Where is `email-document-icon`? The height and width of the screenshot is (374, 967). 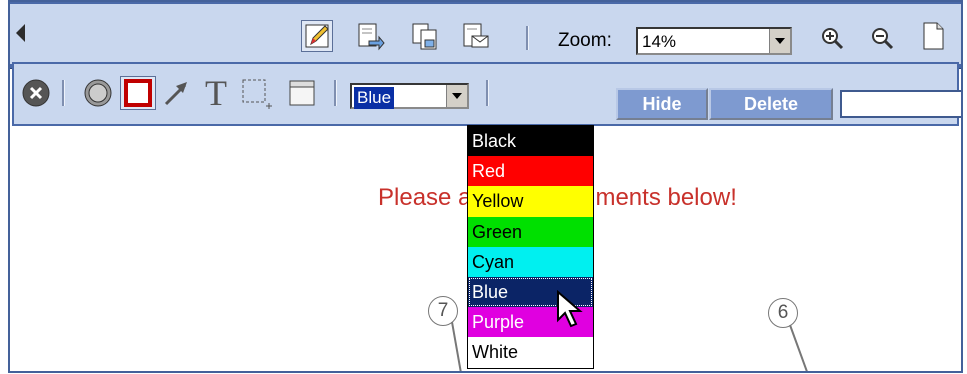
email-document-icon is located at coordinates (475, 36).